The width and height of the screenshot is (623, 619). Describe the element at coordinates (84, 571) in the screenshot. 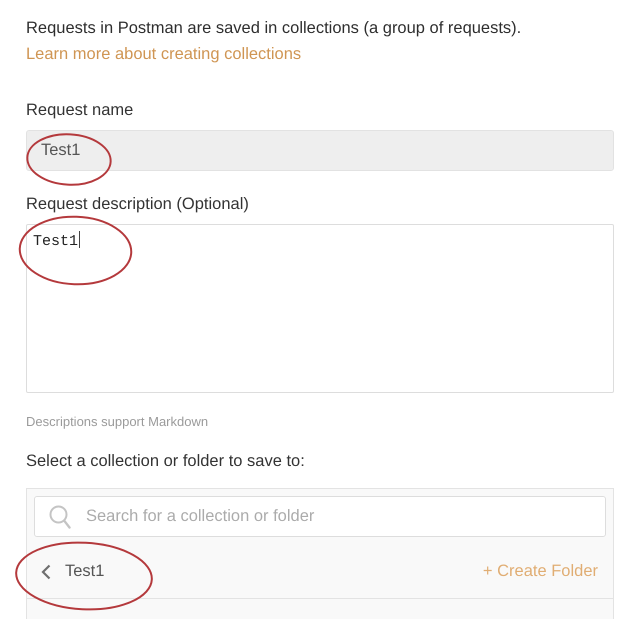

I see `collection-name: Test1` at that location.